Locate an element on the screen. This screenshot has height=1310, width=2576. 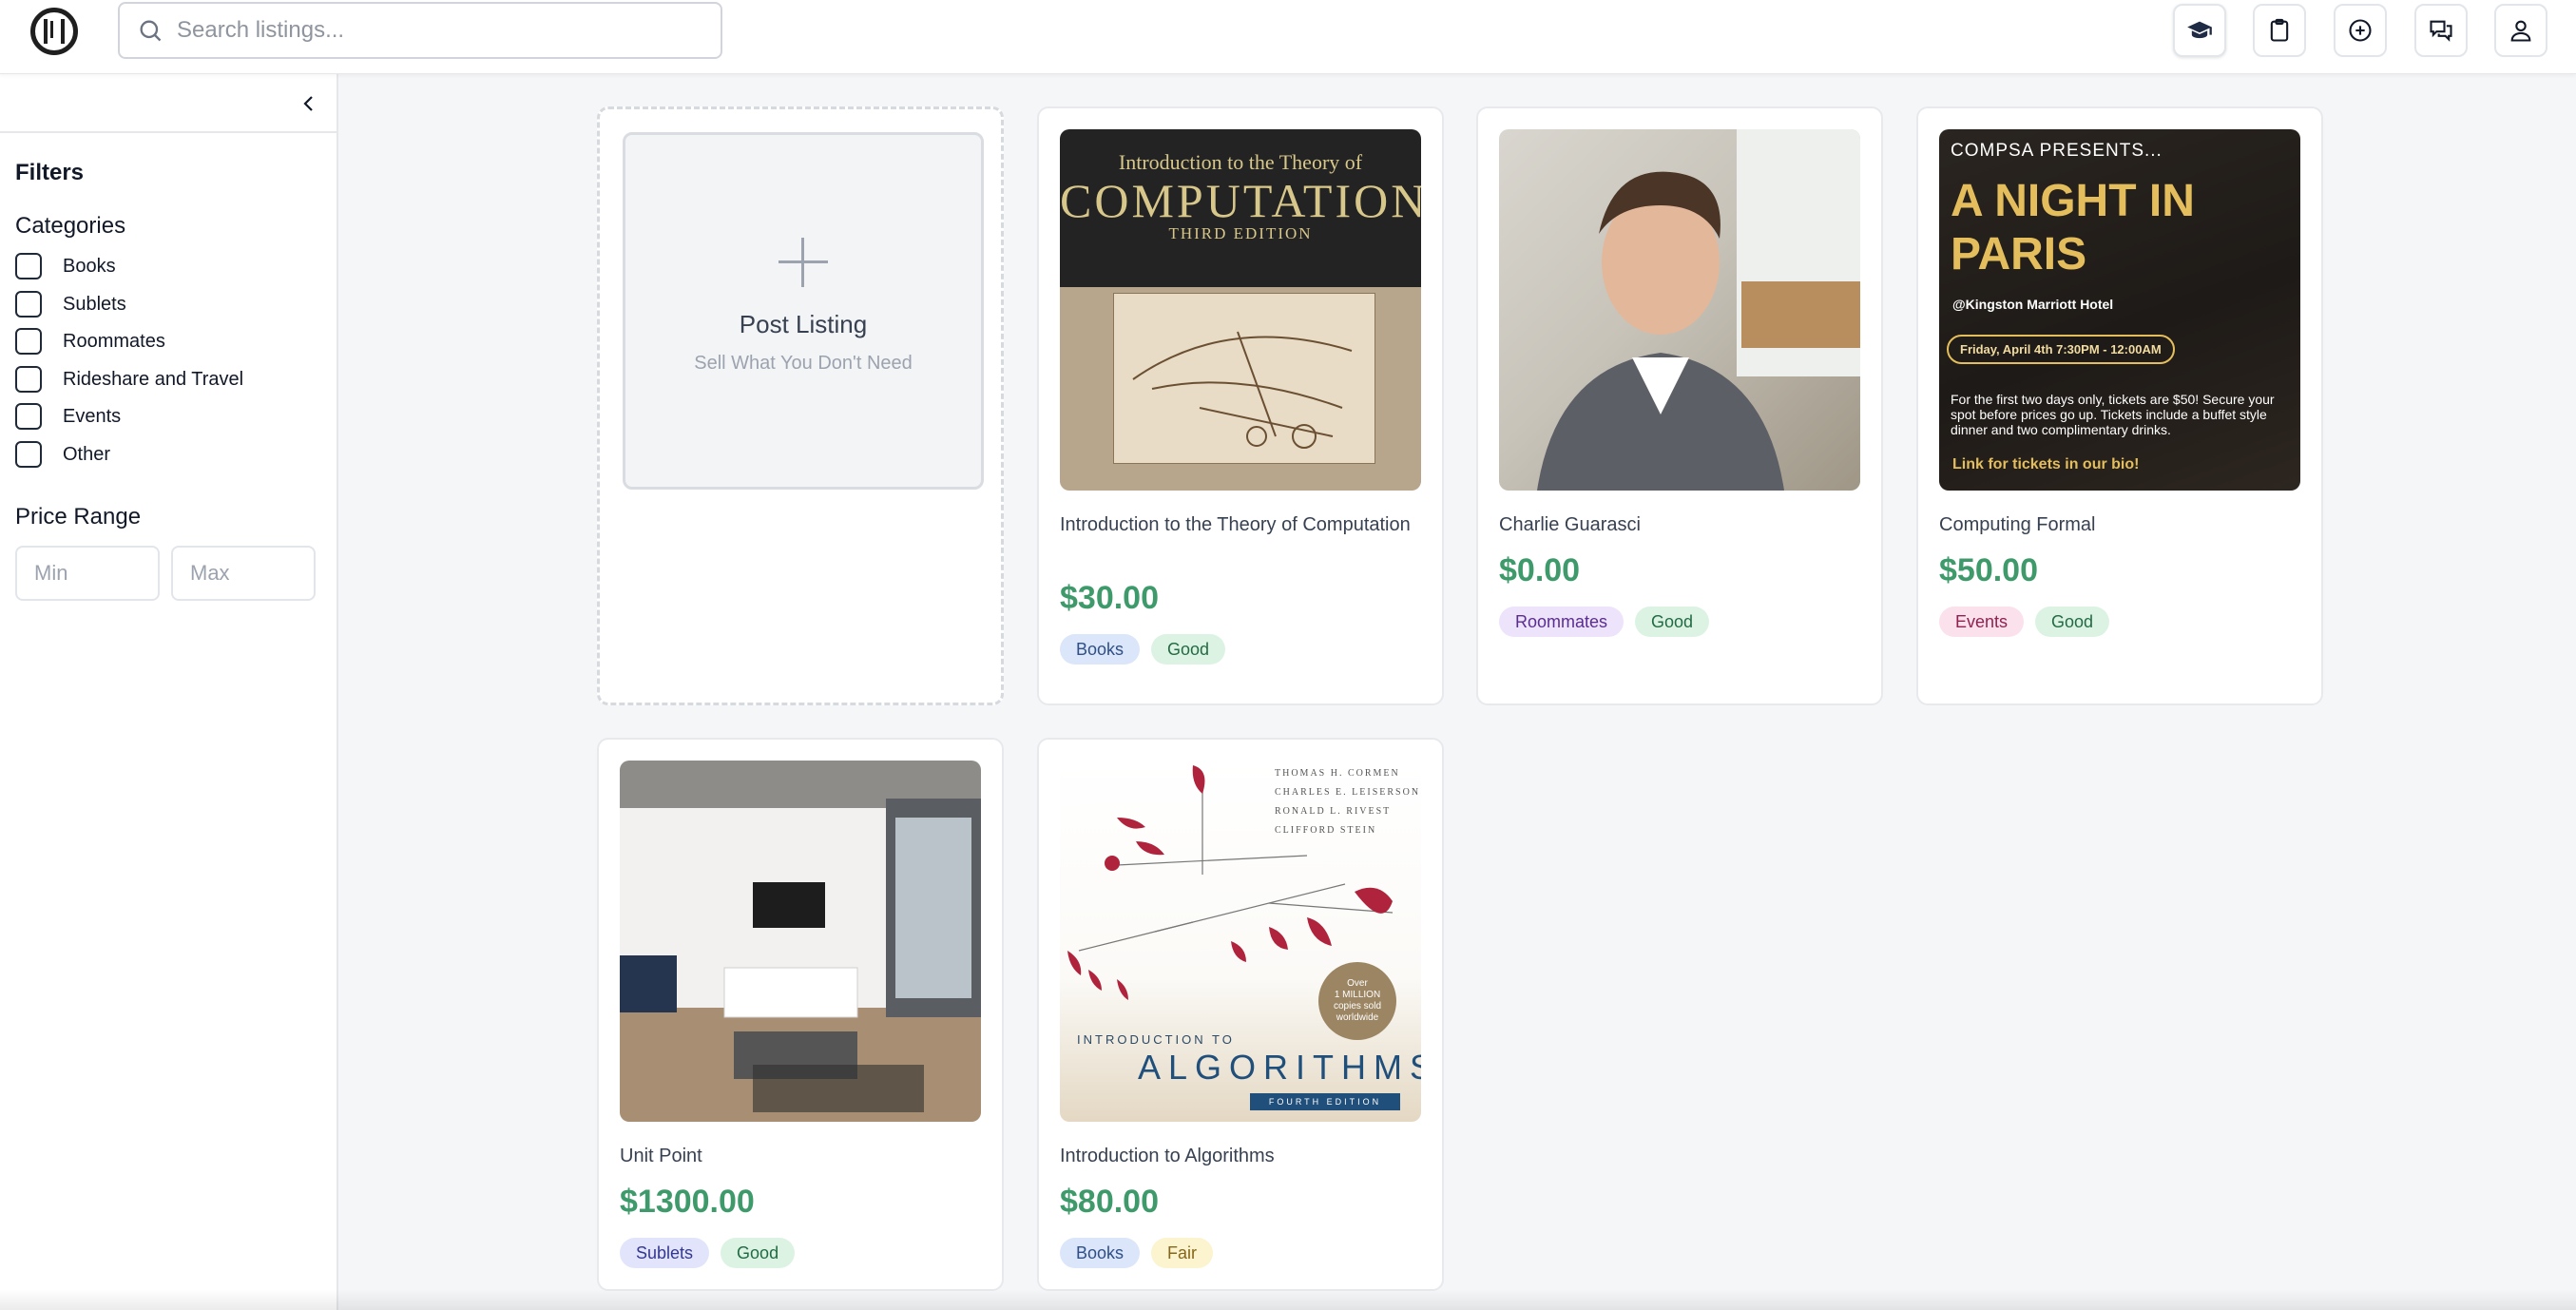
courses-button is located at coordinates (2200, 30).